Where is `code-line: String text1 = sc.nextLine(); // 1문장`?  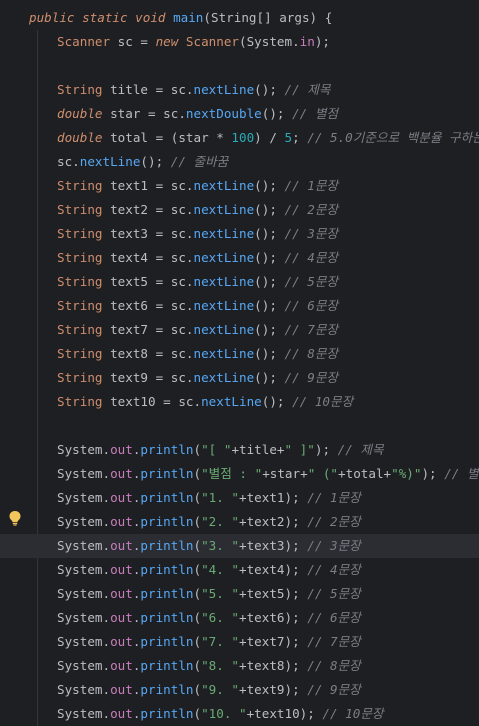
code-line: String text1 = sc.nextLine(); // 1문장 is located at coordinates (239, 186).